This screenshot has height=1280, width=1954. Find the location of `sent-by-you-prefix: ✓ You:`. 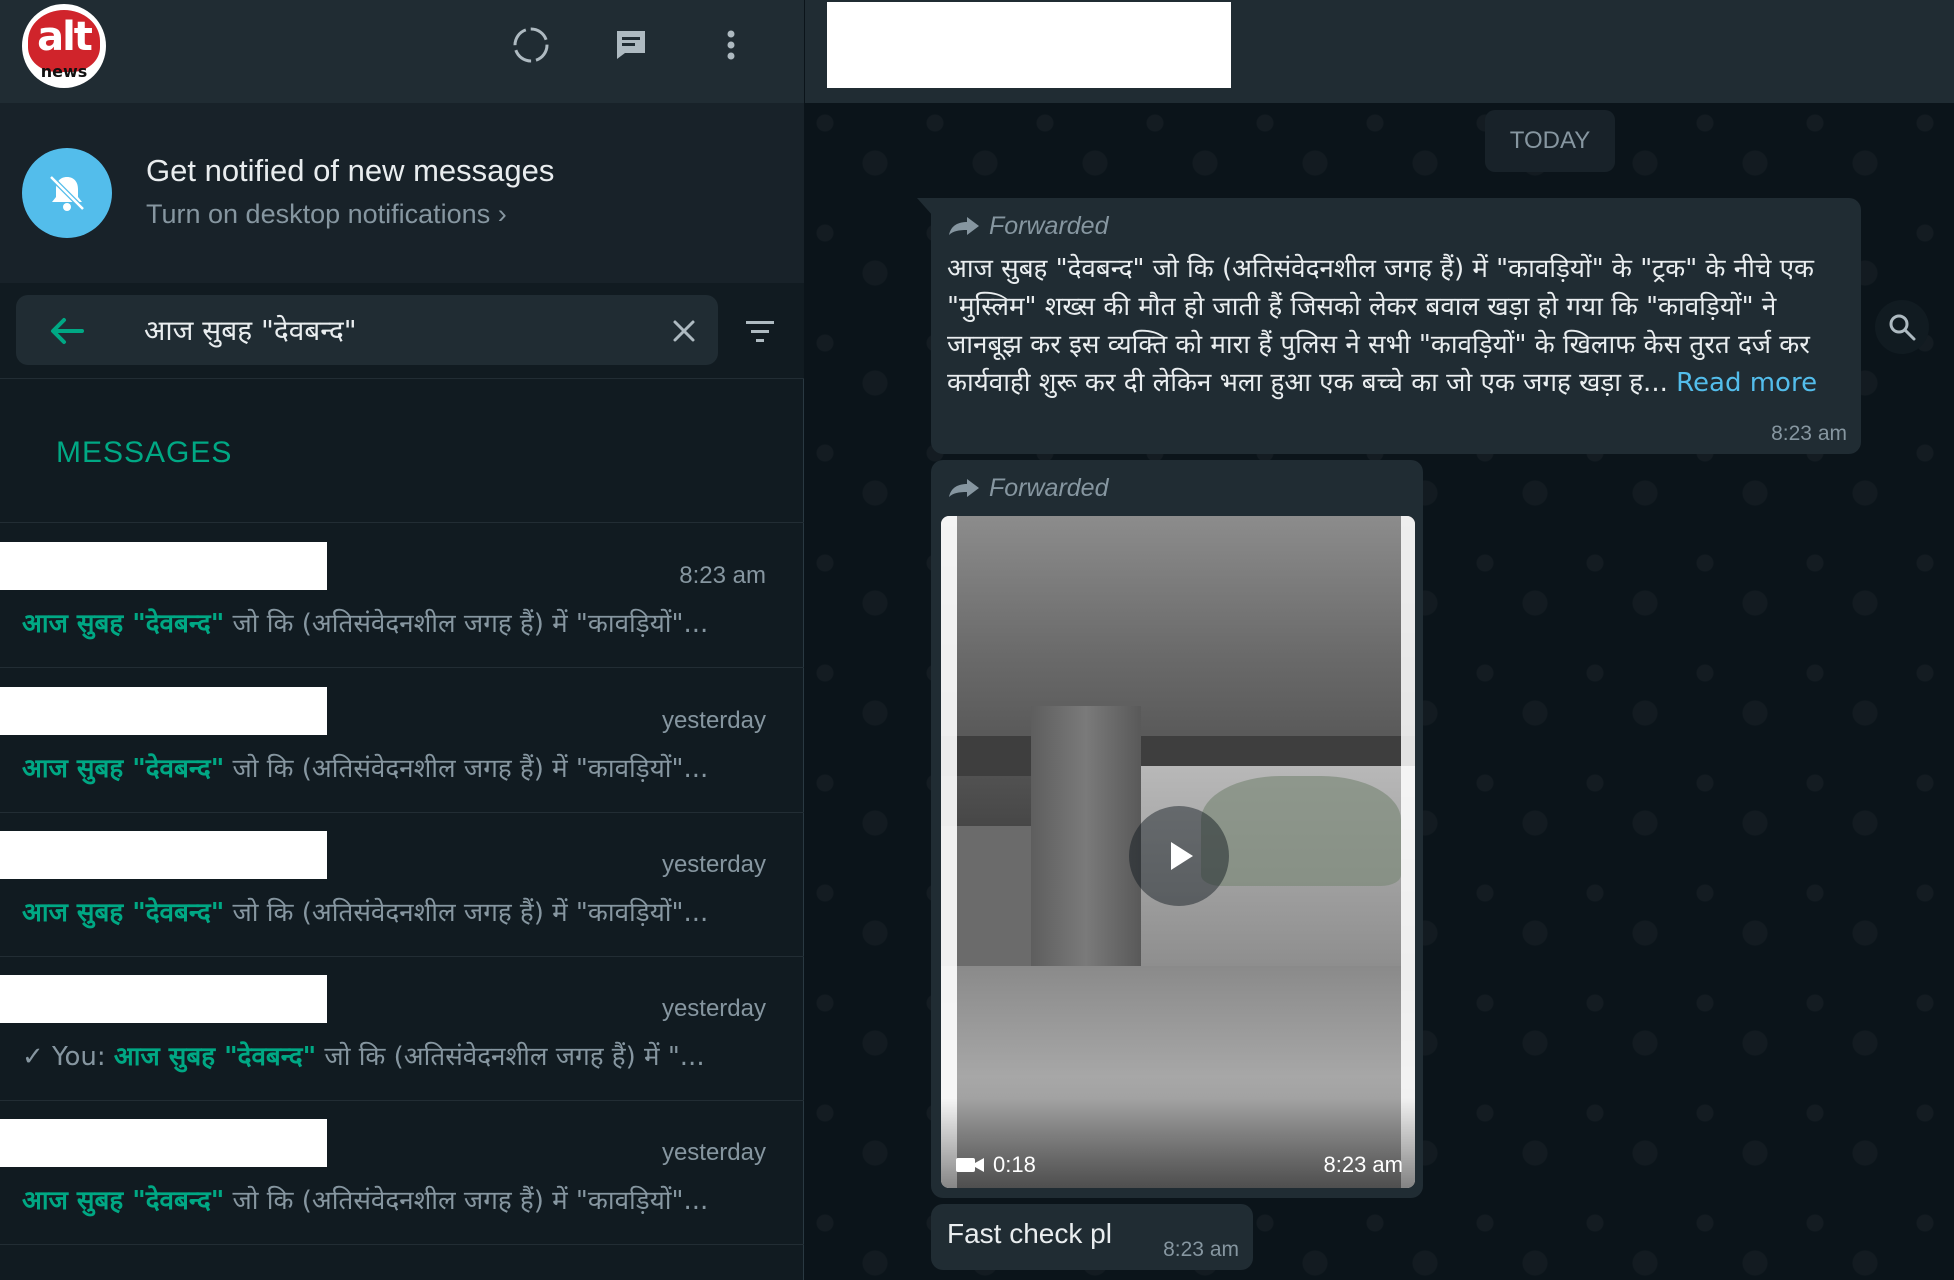

sent-by-you-prefix: ✓ You: is located at coordinates (68, 1057).